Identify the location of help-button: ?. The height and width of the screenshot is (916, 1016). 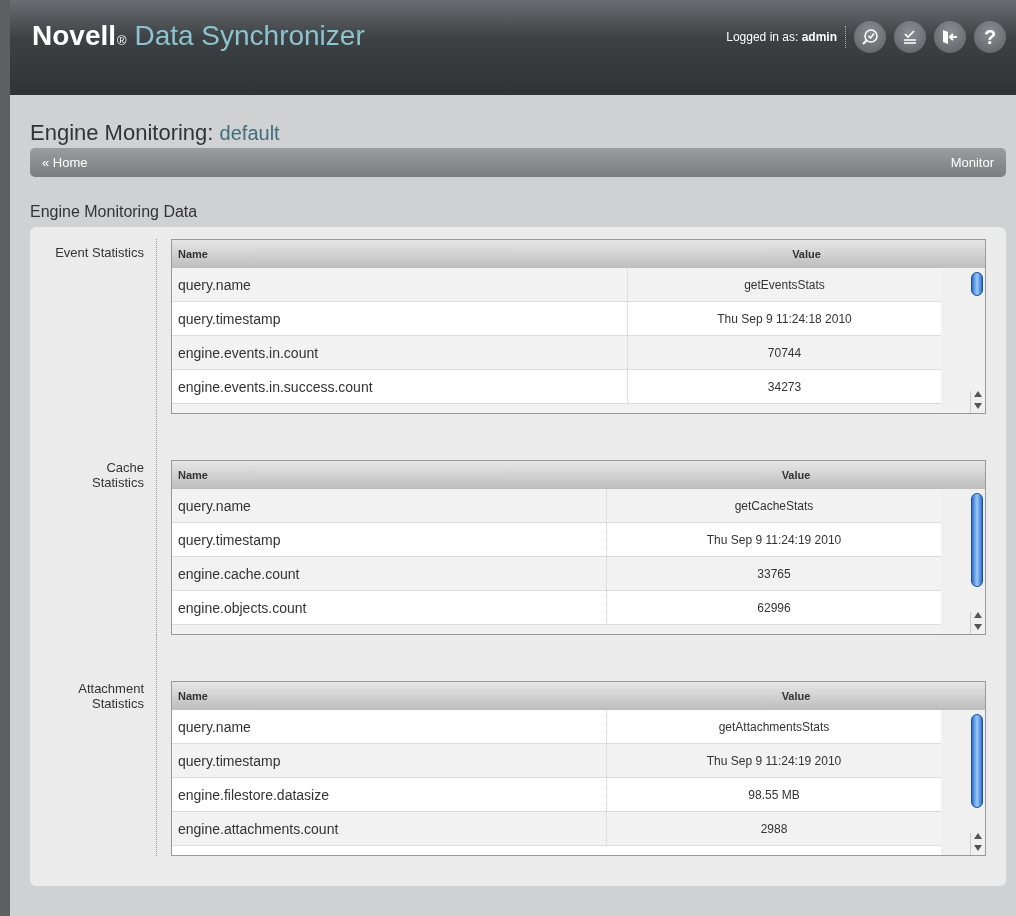
(990, 37).